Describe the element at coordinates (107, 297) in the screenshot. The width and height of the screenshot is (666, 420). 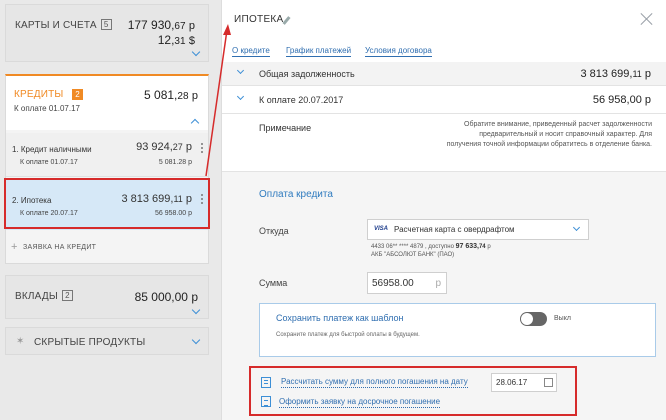
I see `deposits-card: ВКЛАДЫ 2 85 000,00 р` at that location.